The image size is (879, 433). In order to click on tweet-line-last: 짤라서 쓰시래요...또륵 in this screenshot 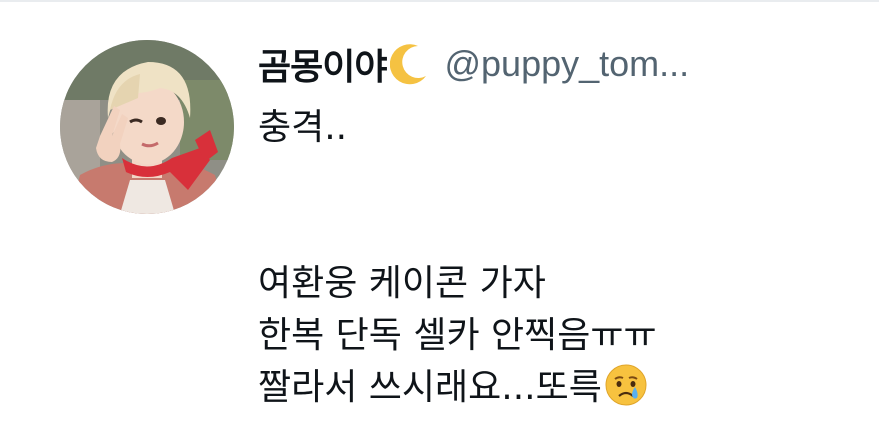, I will do `click(563, 388)`.